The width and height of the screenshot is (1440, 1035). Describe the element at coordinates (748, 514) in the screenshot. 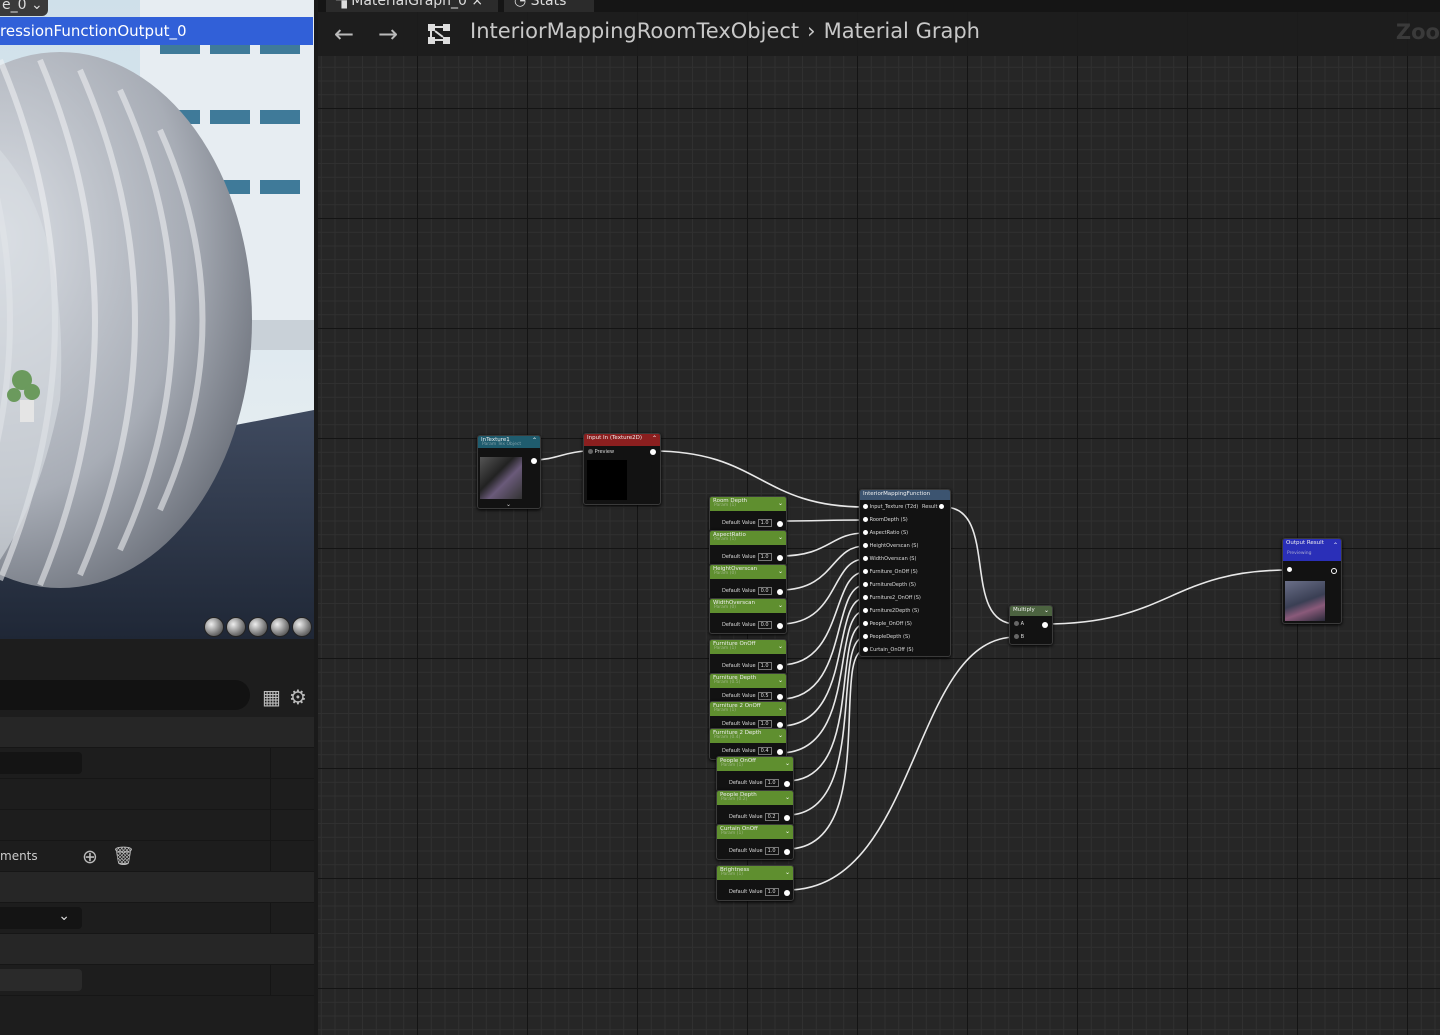

I see `node-param: Room Depth Param (1) ⌄ Default Value 1.0` at that location.